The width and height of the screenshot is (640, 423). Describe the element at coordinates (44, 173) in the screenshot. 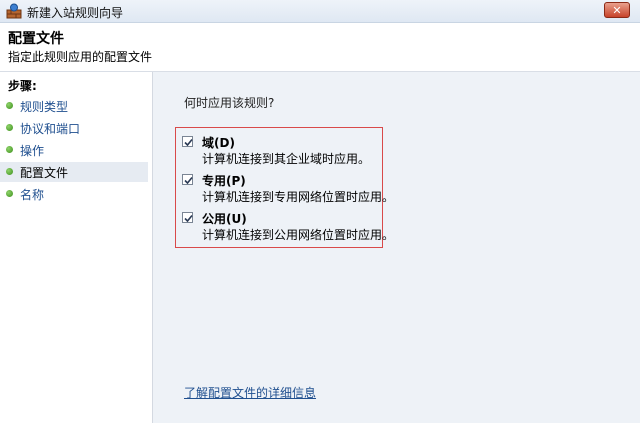

I see `sidebar-item-label: 配置文件` at that location.